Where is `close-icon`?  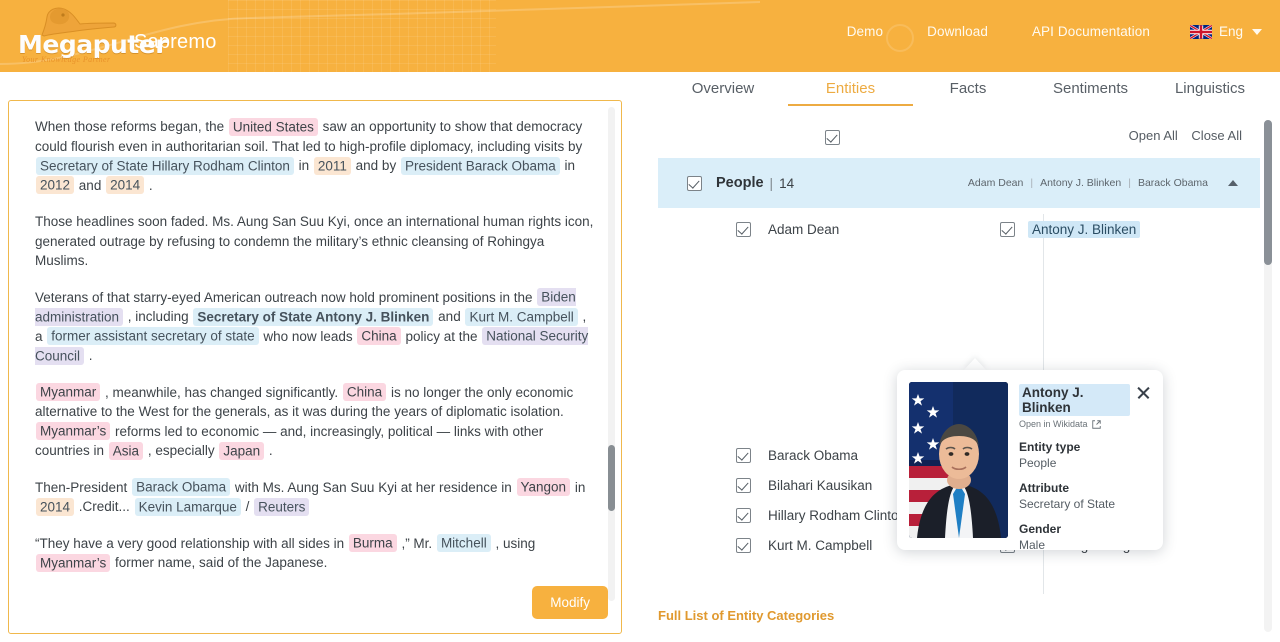
close-icon is located at coordinates (1143, 392).